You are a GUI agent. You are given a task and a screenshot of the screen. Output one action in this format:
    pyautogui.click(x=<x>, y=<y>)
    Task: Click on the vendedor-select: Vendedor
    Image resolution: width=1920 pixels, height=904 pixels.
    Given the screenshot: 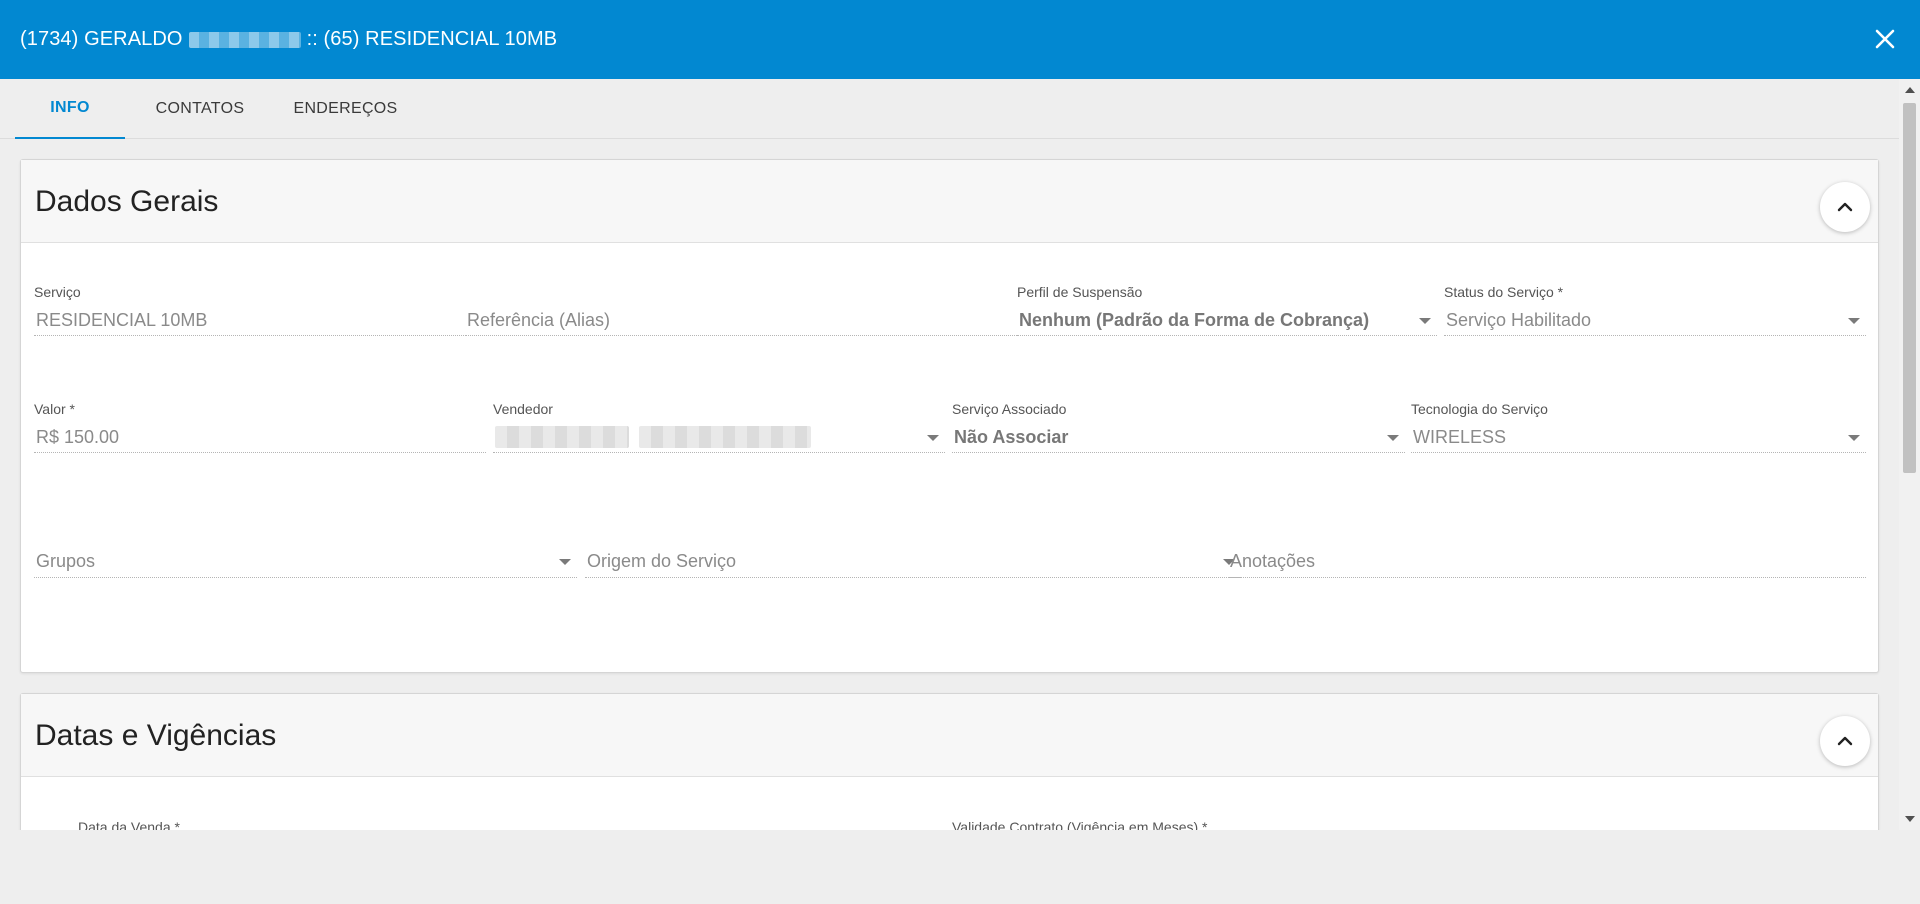 What is the action you would take?
    pyautogui.click(x=719, y=427)
    